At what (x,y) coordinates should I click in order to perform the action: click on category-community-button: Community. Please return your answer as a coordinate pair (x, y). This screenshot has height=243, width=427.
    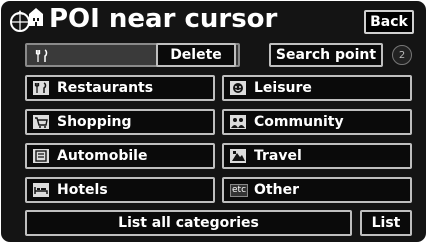
    Looking at the image, I should click on (317, 122).